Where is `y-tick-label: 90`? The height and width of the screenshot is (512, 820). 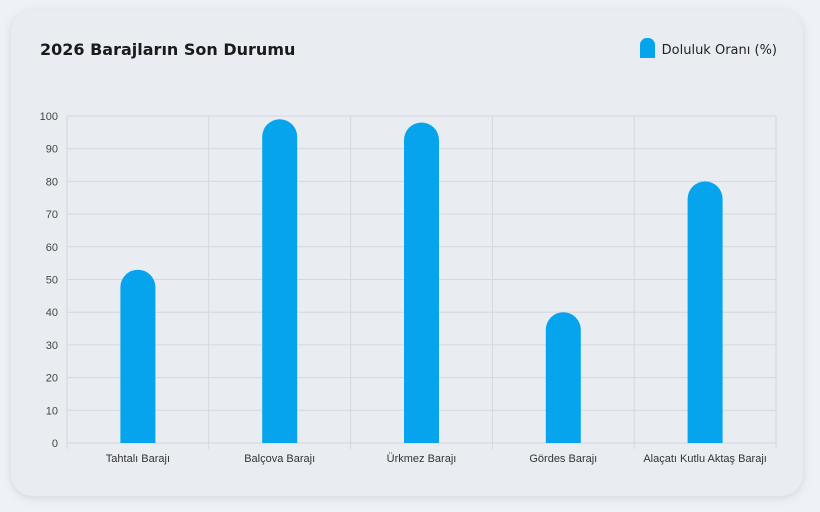
y-tick-label: 90 is located at coordinates (52, 150).